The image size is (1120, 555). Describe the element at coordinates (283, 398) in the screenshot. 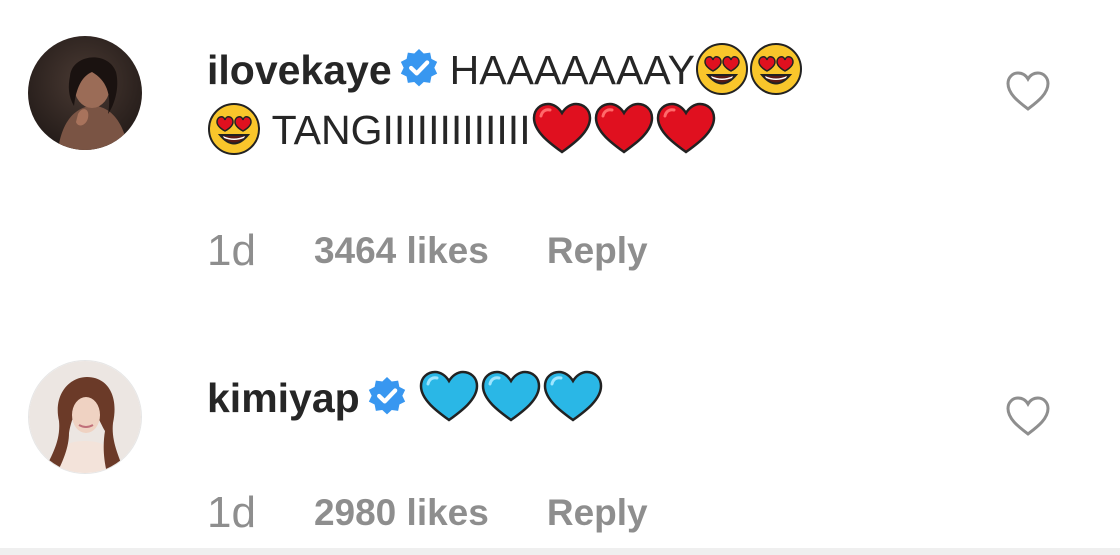

I see `username-link: kimiyap` at that location.